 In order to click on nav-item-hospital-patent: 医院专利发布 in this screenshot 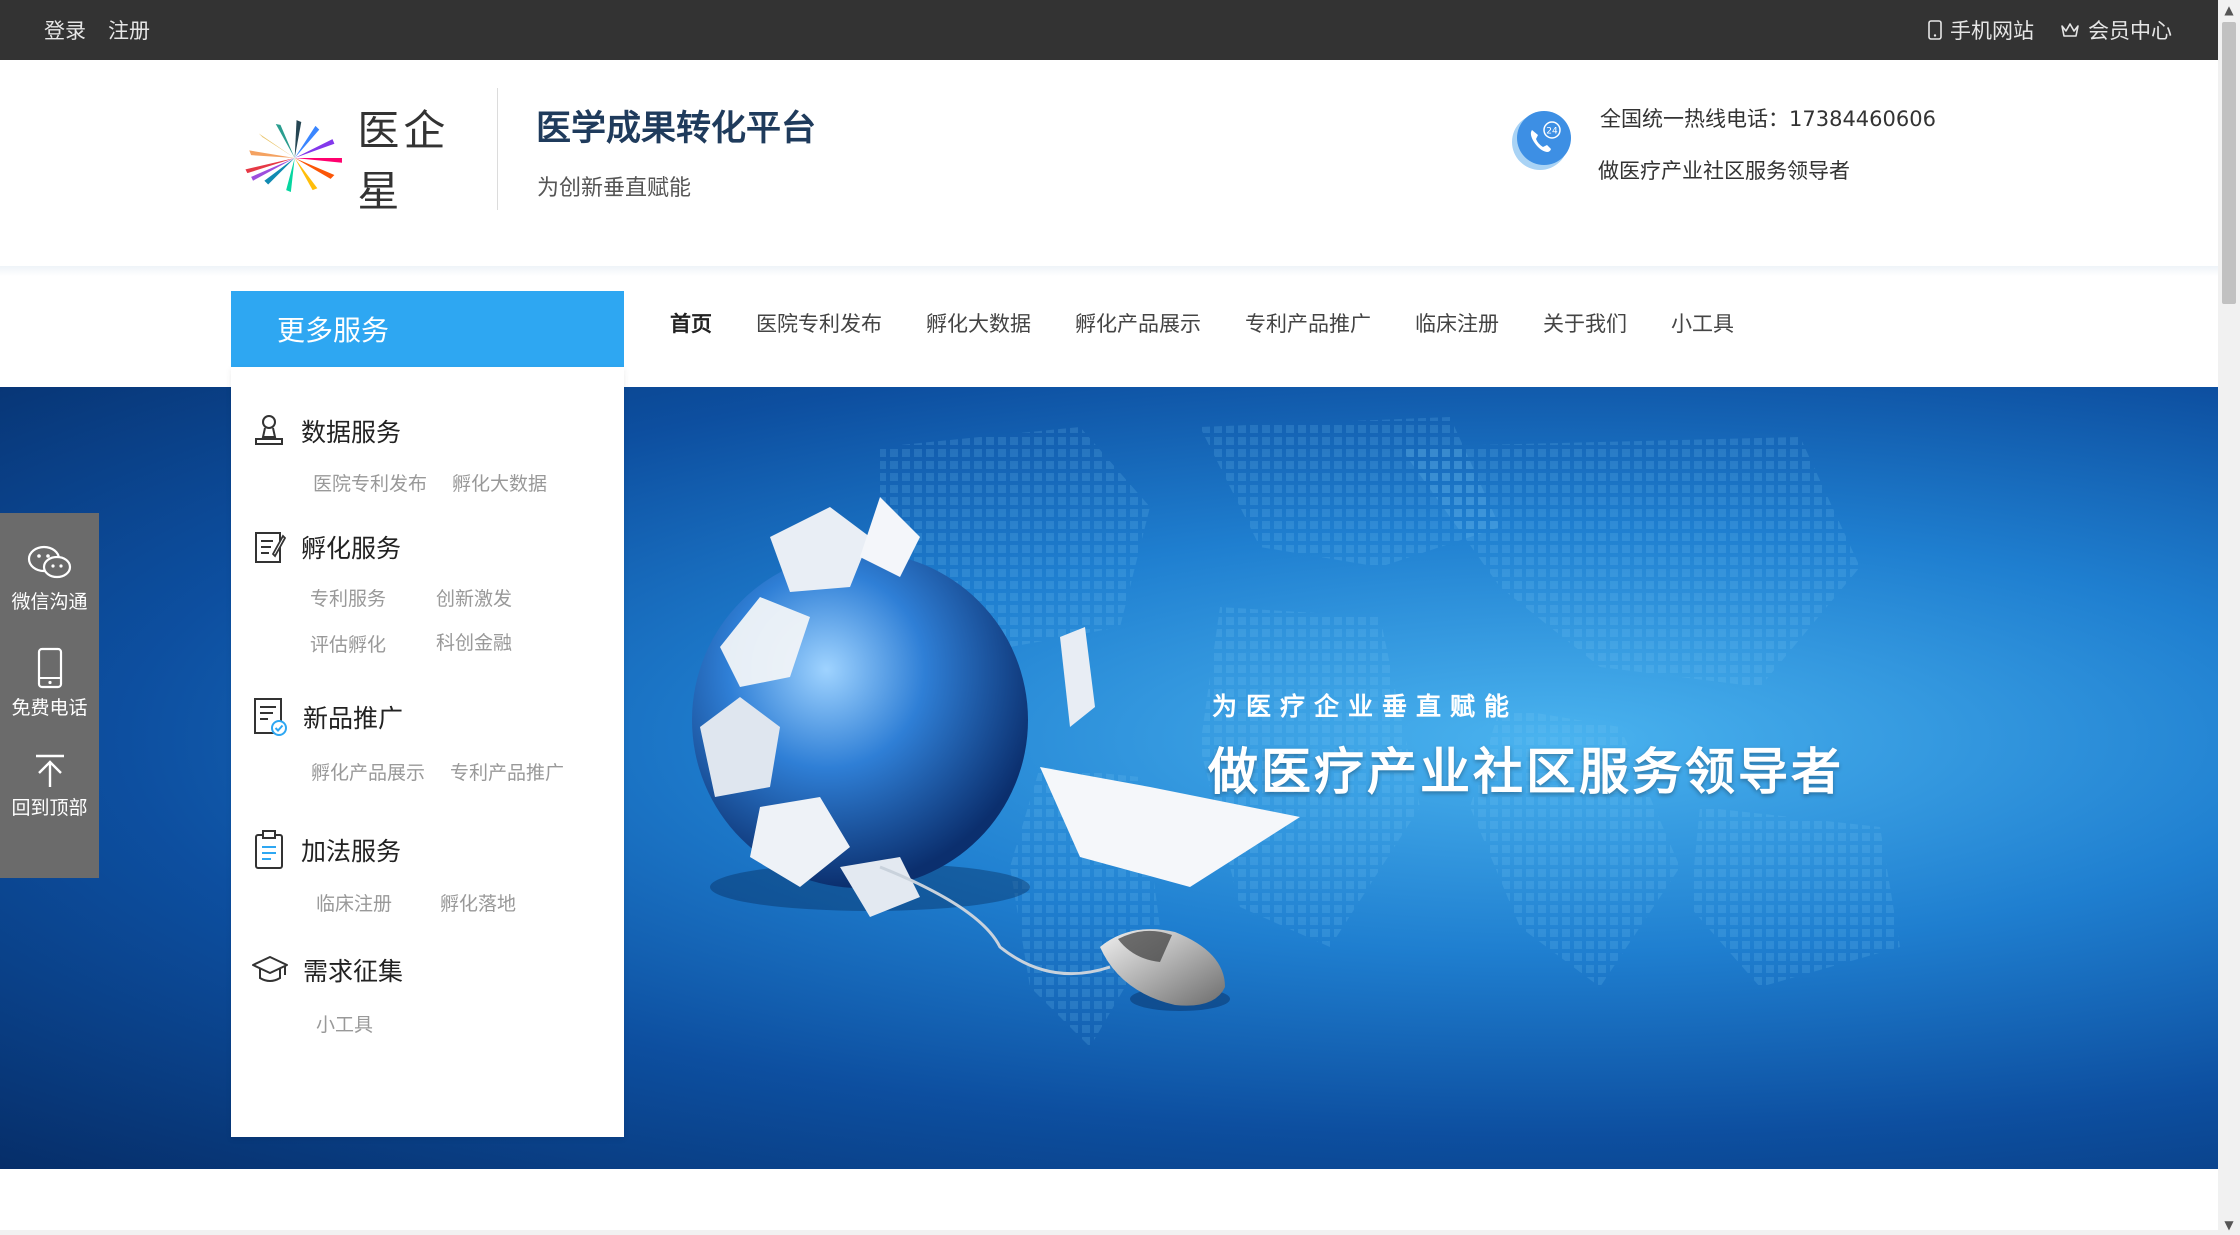, I will do `click(819, 323)`.